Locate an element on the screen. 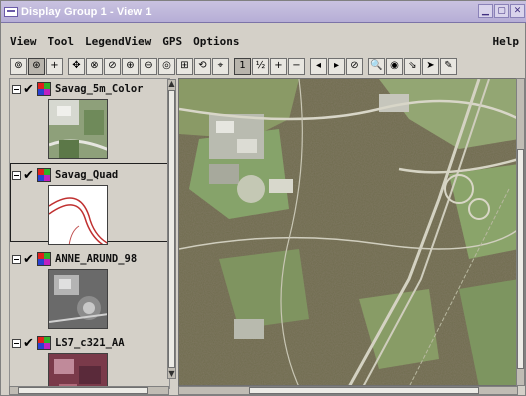  layer-name: Savag_Quad is located at coordinates (87, 175).